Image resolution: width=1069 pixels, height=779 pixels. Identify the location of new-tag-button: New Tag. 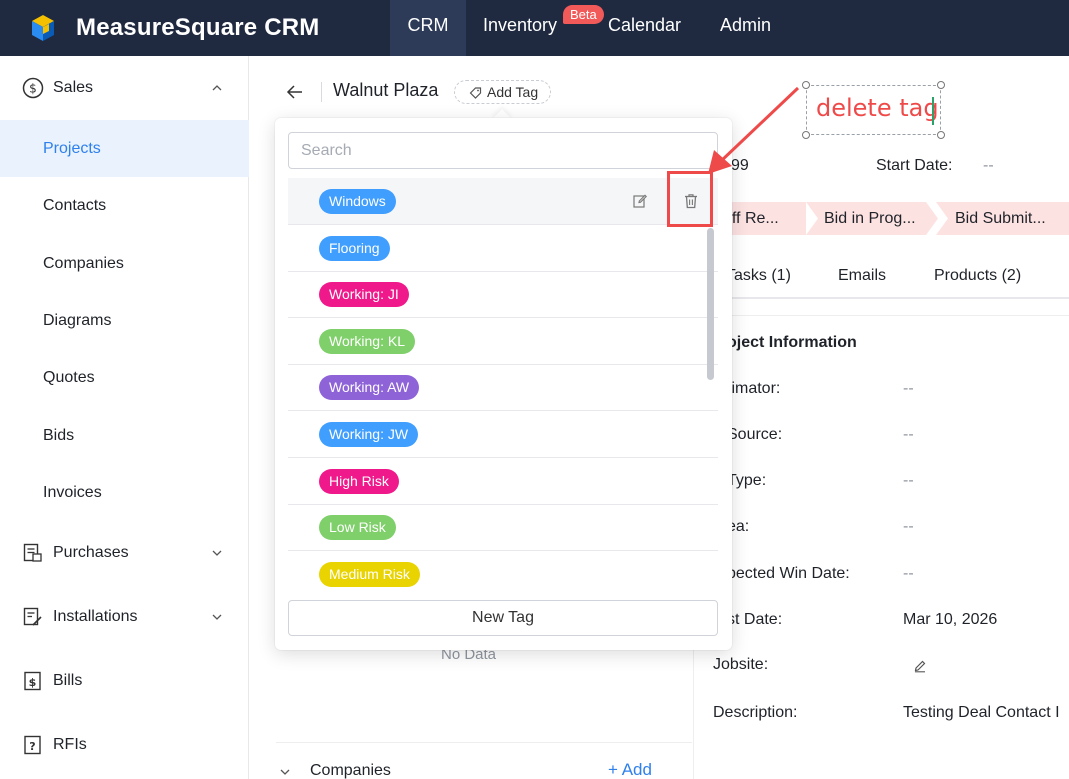
(503, 618).